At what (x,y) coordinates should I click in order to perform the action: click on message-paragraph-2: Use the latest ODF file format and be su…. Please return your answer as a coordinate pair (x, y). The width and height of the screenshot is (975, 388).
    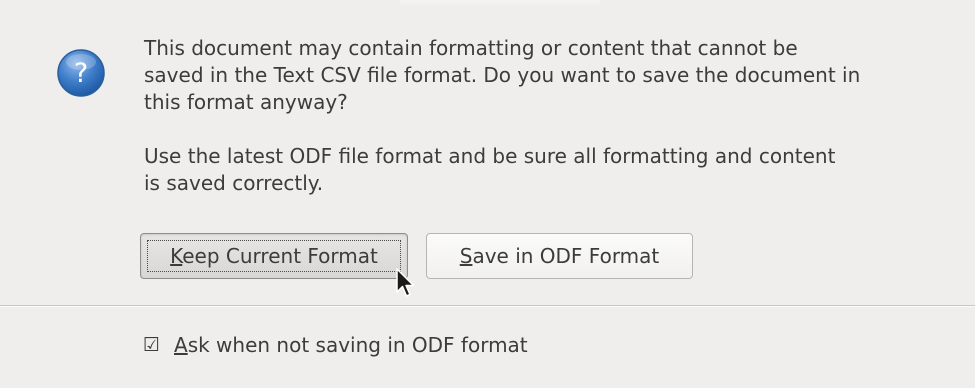
    Looking at the image, I should click on (490, 169).